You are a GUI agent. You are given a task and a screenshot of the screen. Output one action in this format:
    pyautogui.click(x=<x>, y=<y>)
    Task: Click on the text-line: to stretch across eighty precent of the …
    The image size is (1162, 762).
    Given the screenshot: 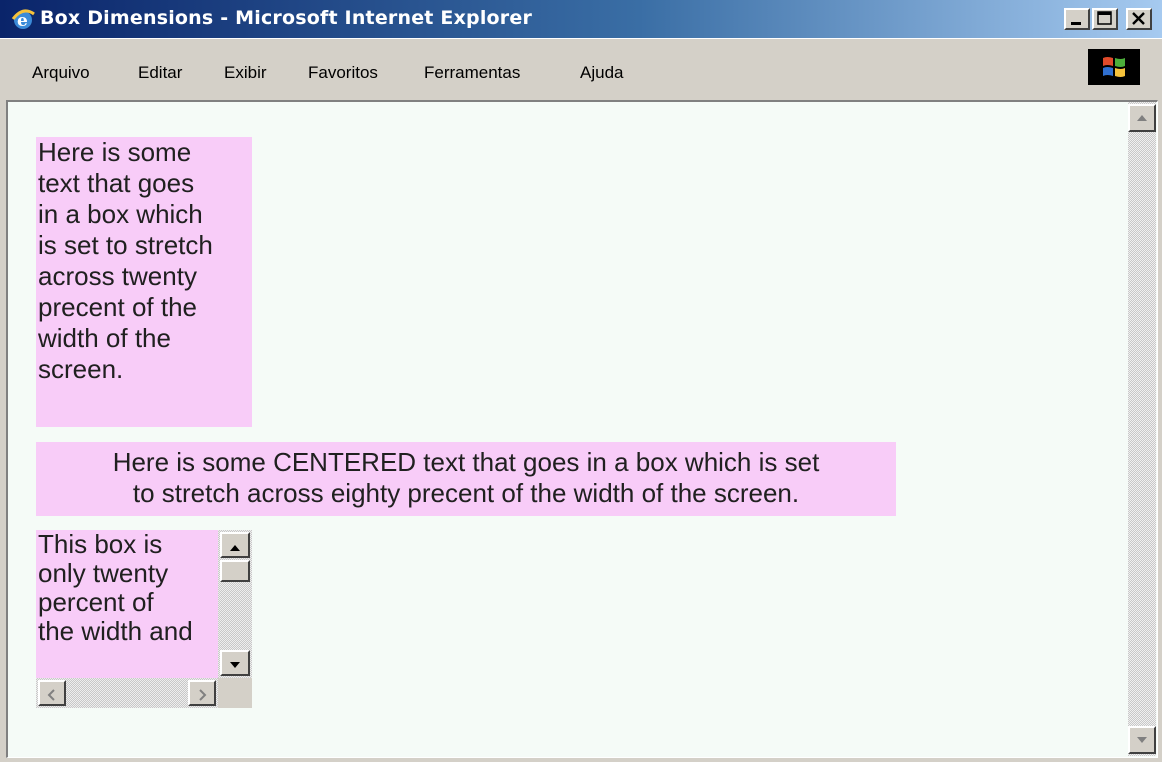 What is the action you would take?
    pyautogui.click(x=466, y=493)
    